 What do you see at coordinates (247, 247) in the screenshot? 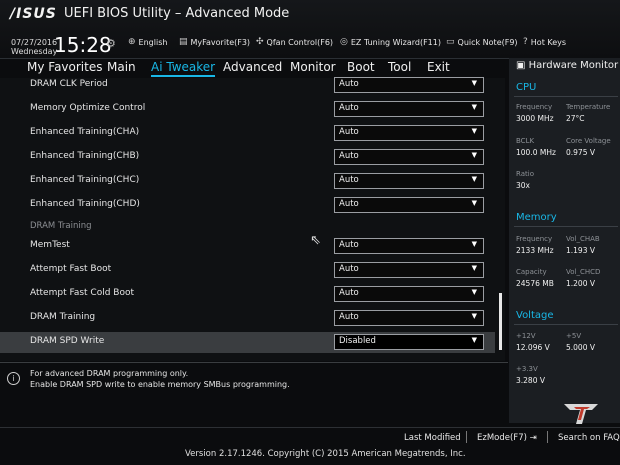
I see `setting-row-memtest: MemTest Auto ▼` at bounding box center [247, 247].